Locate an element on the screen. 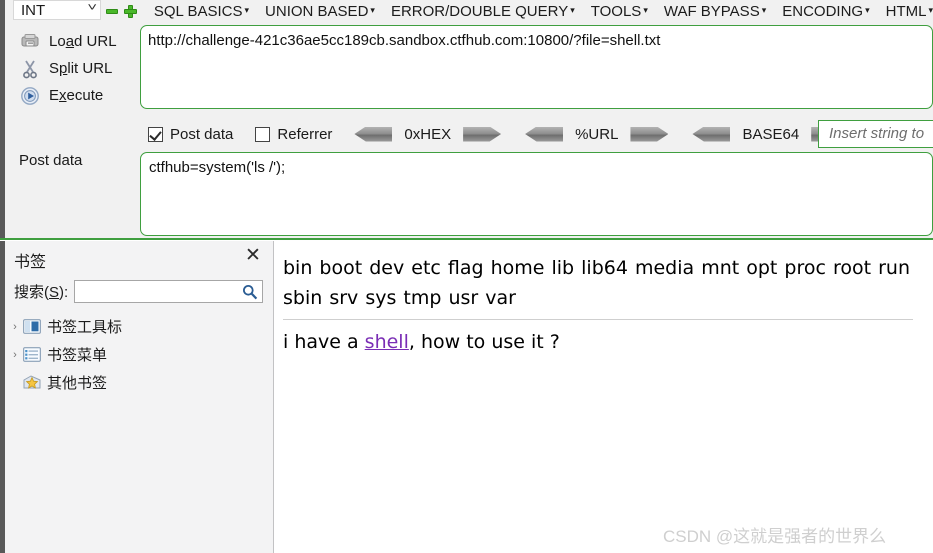  search-input is located at coordinates (169, 291).